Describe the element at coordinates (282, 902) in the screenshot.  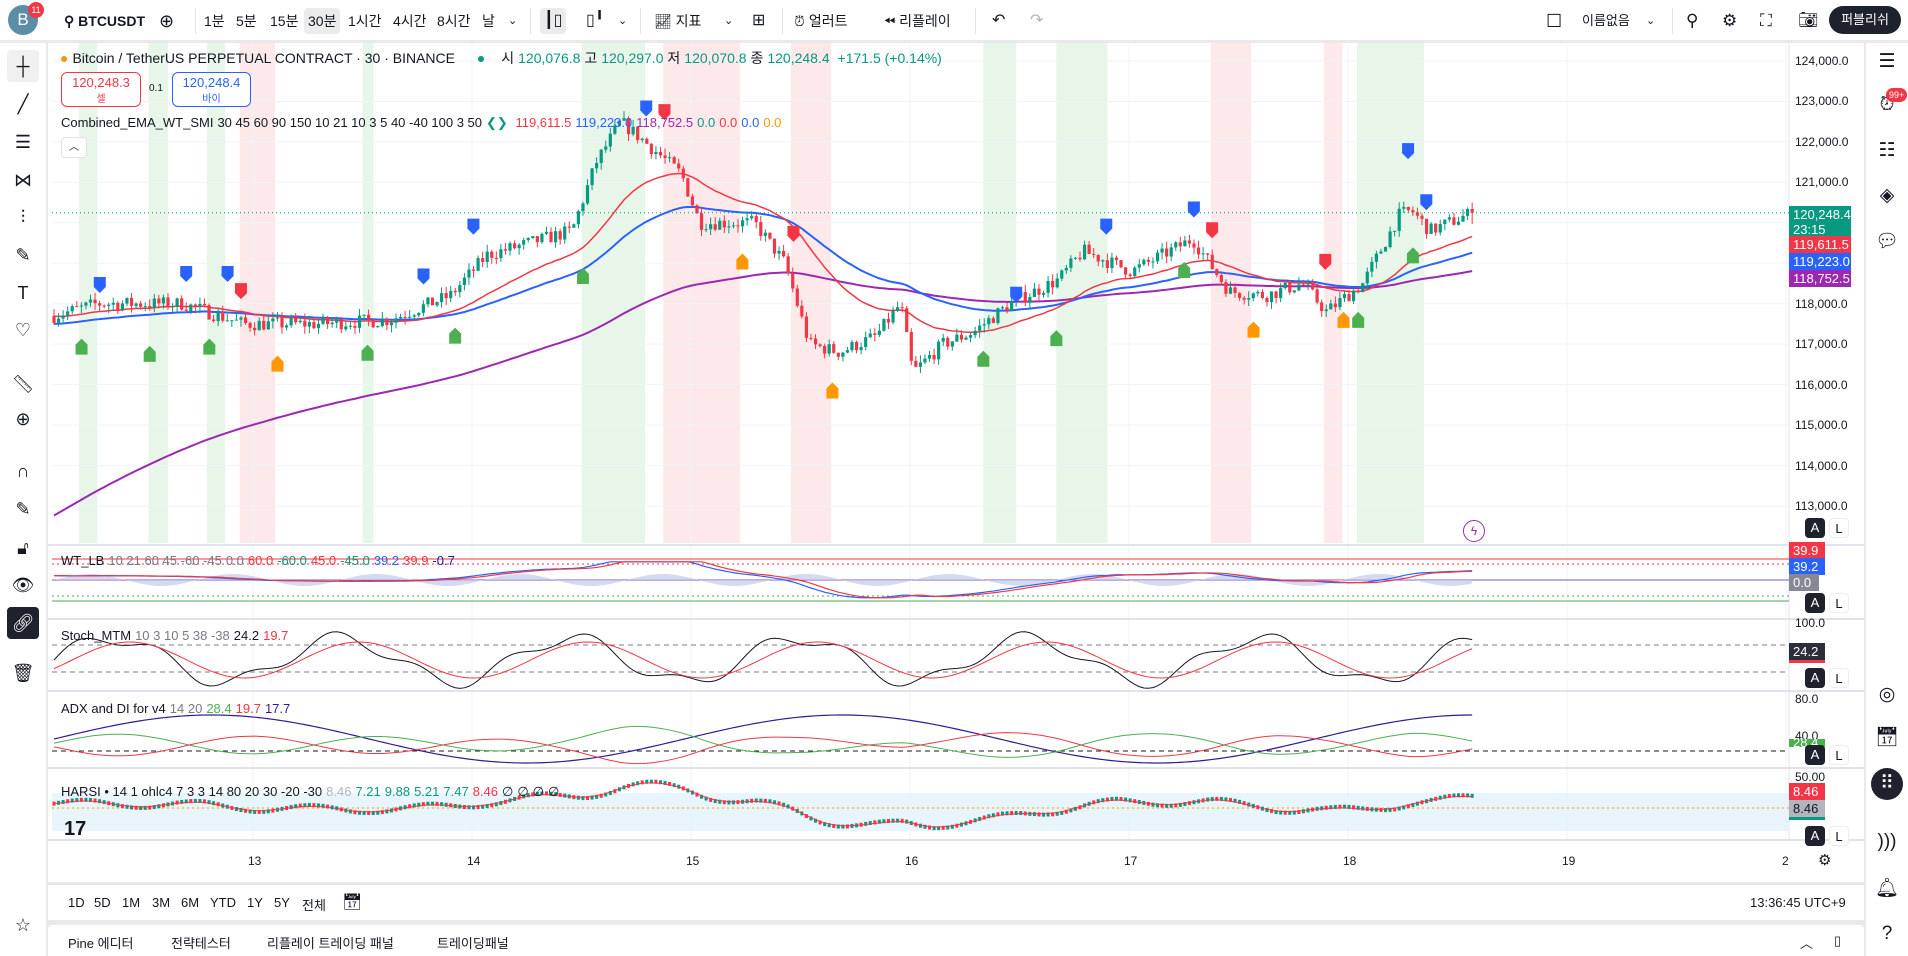
I see `range-5y: 5Y` at that location.